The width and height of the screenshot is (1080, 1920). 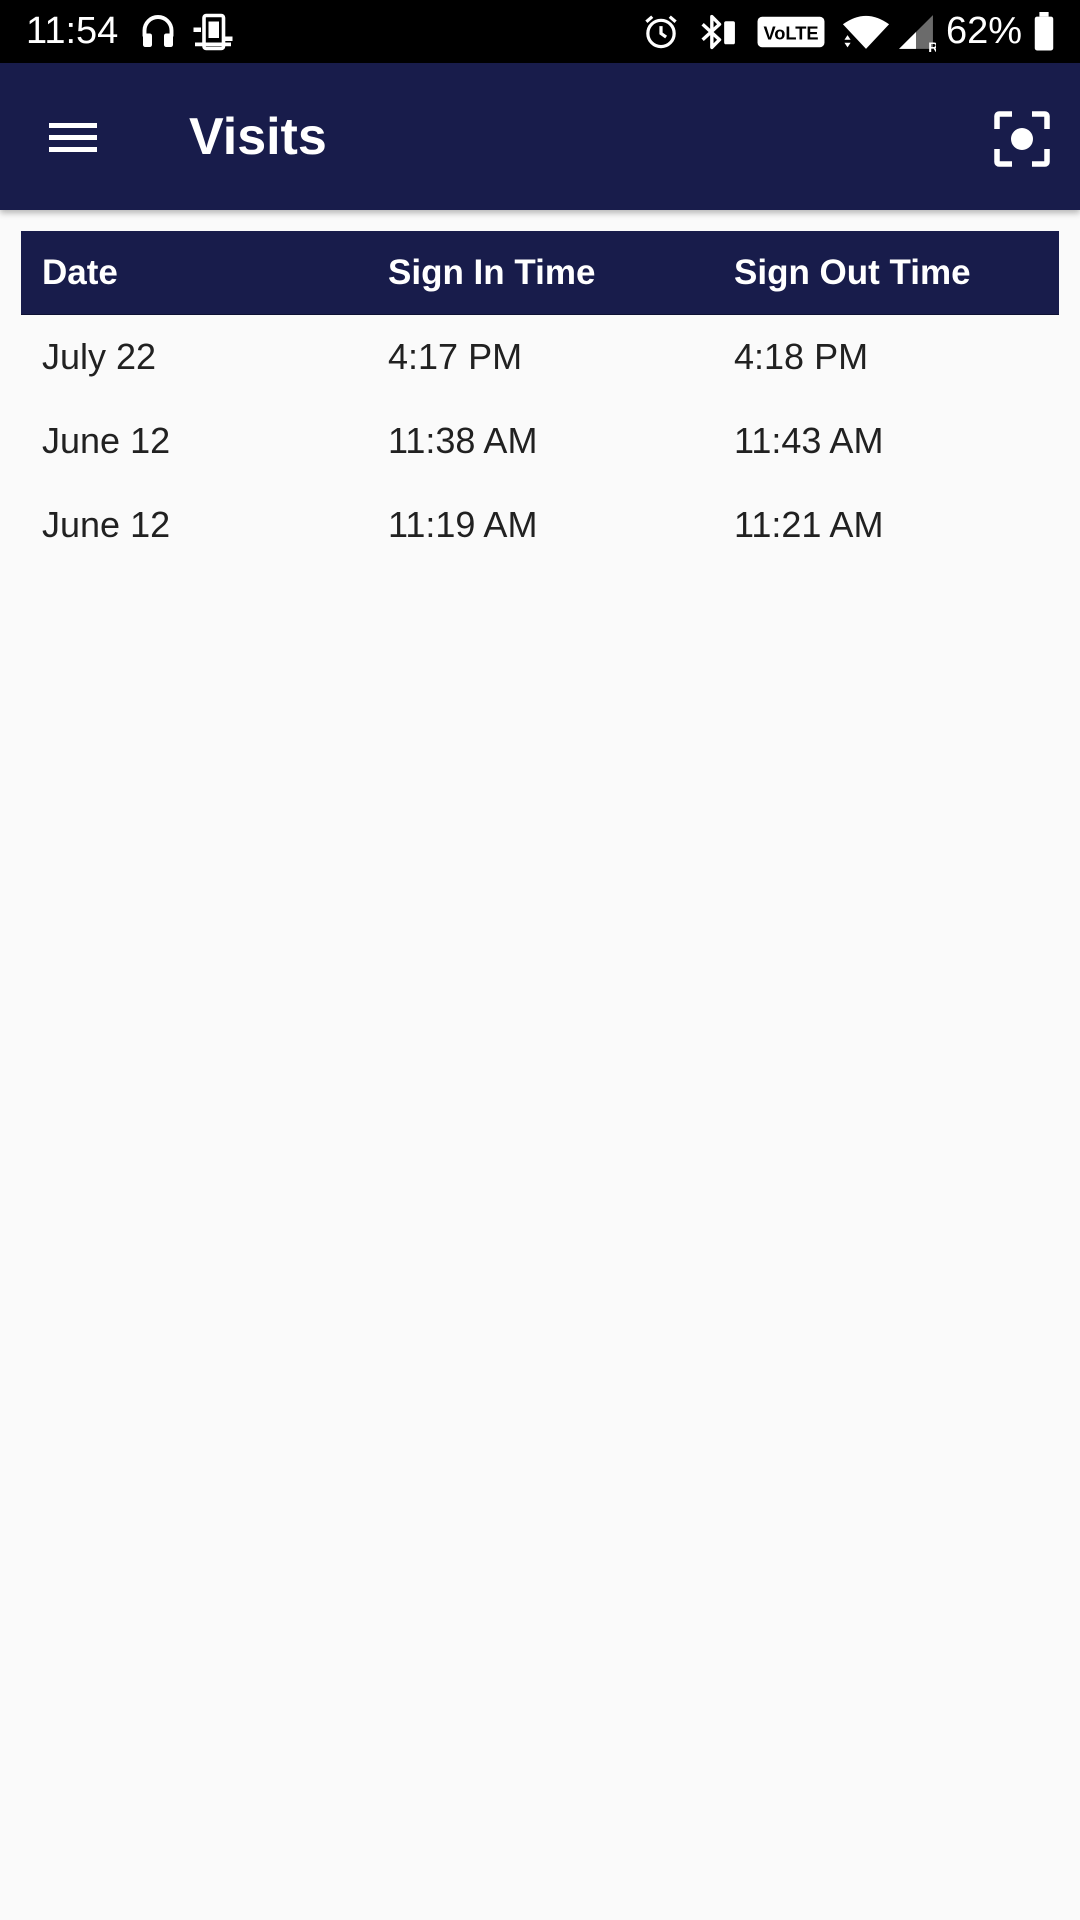 I want to click on row-sign-out-time: 11:43 AM, so click(x=809, y=440).